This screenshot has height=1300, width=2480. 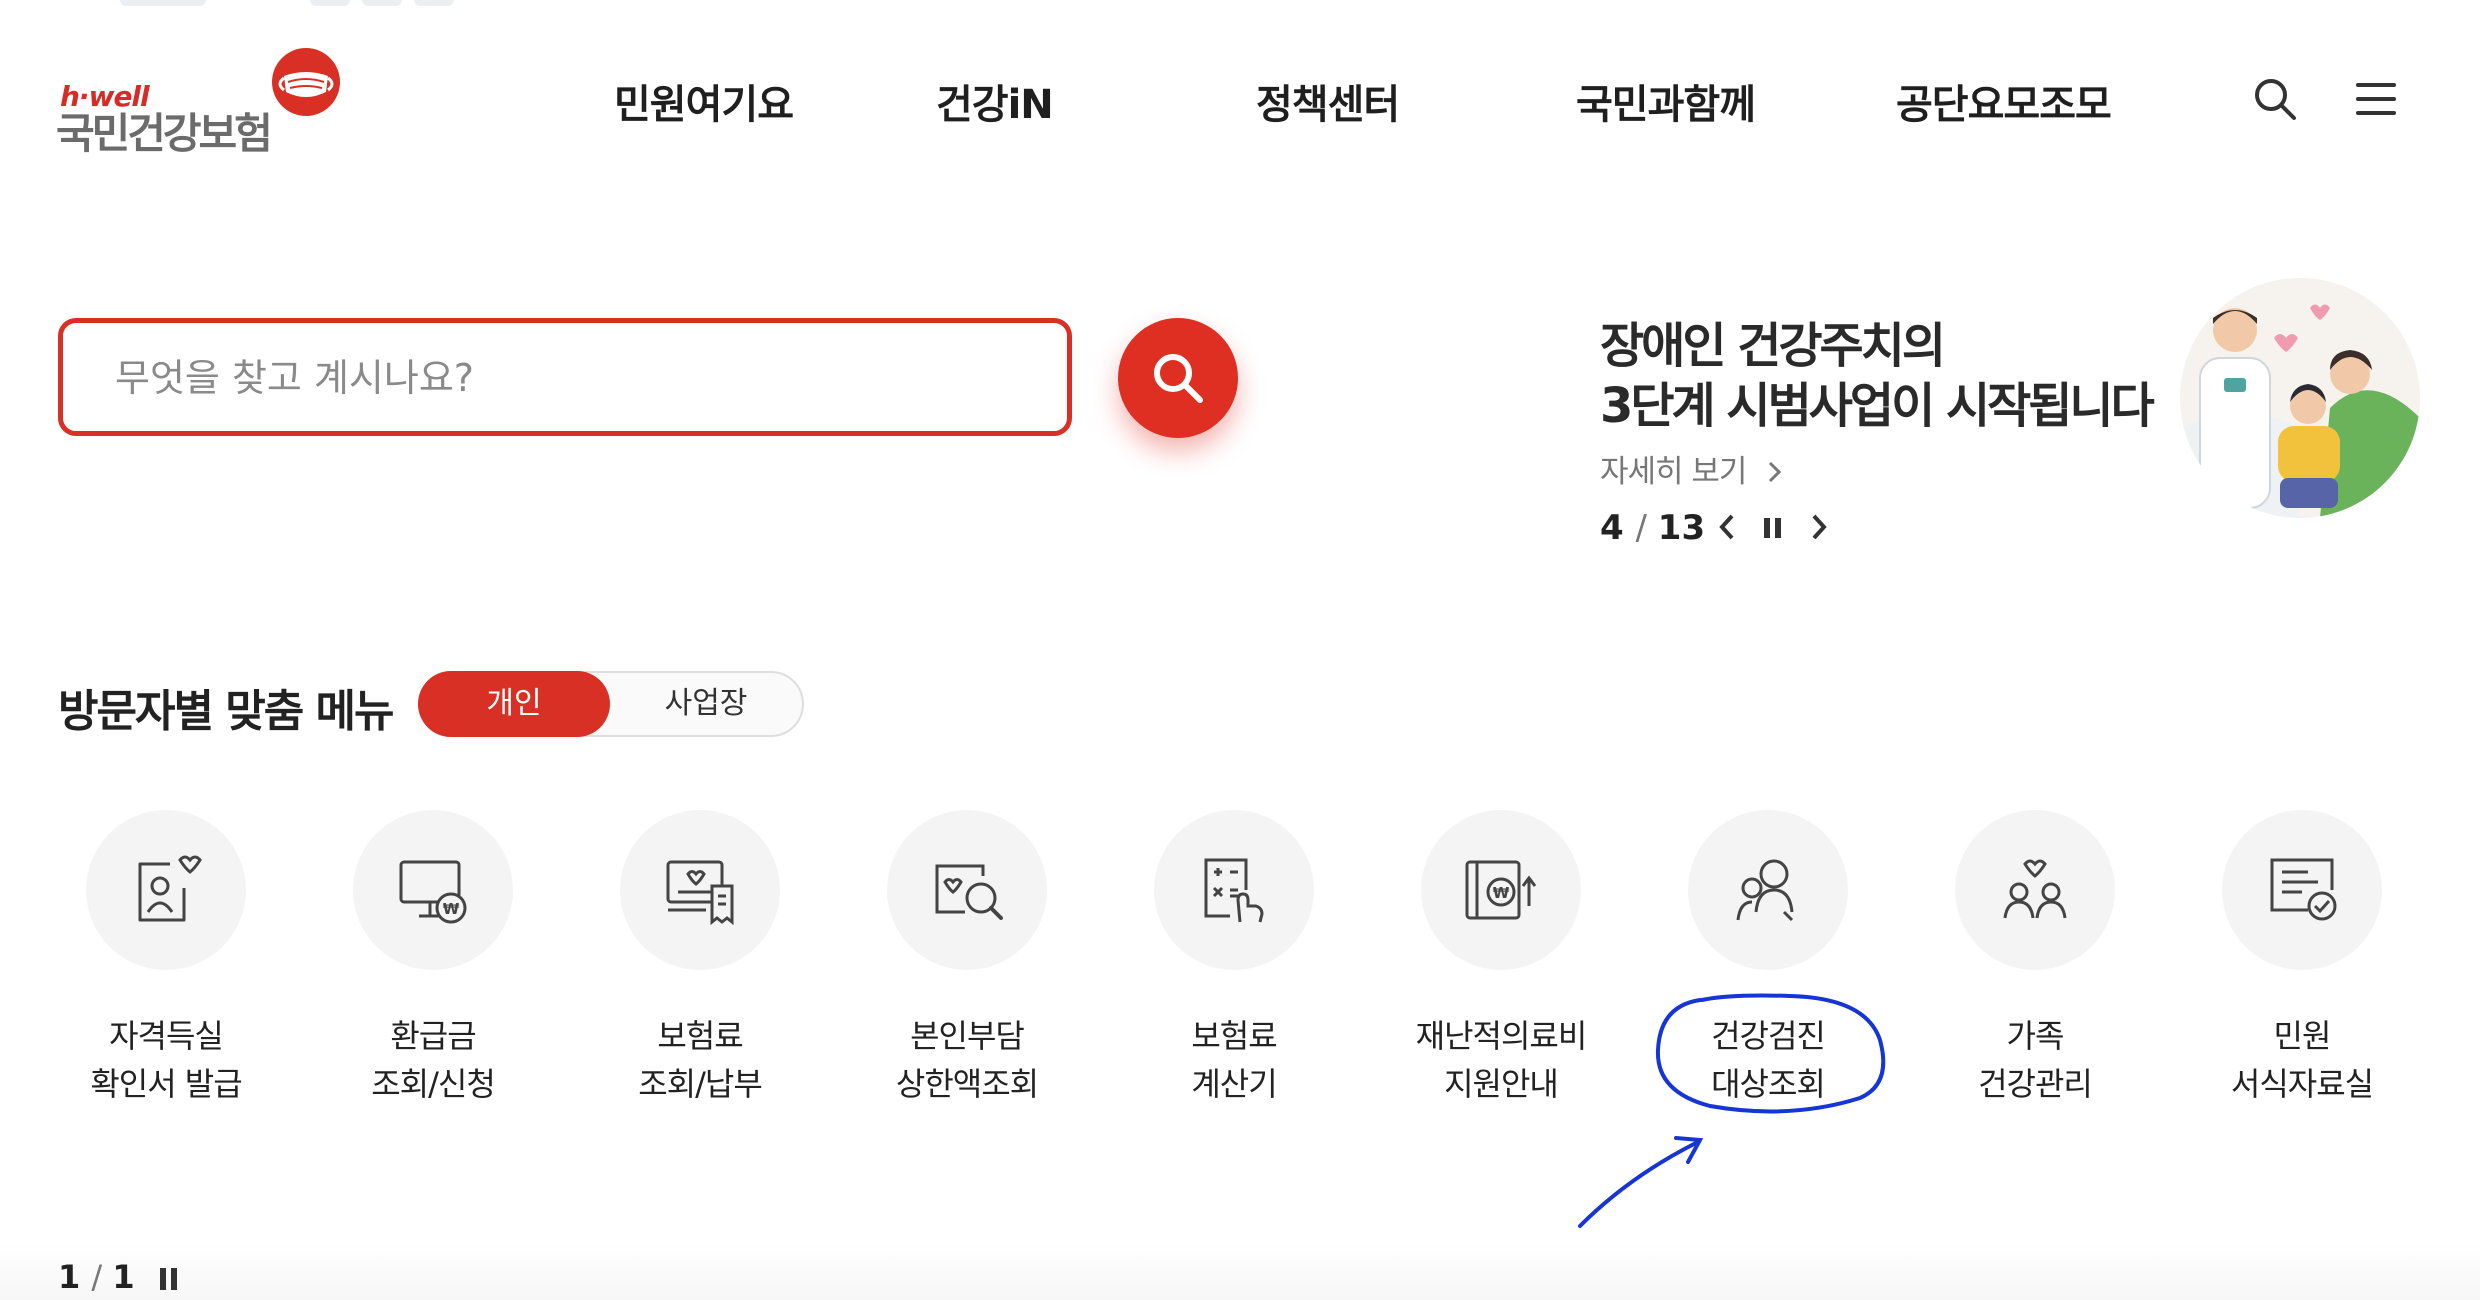 I want to click on nav-policy-center: 정책센터, so click(x=1328, y=101).